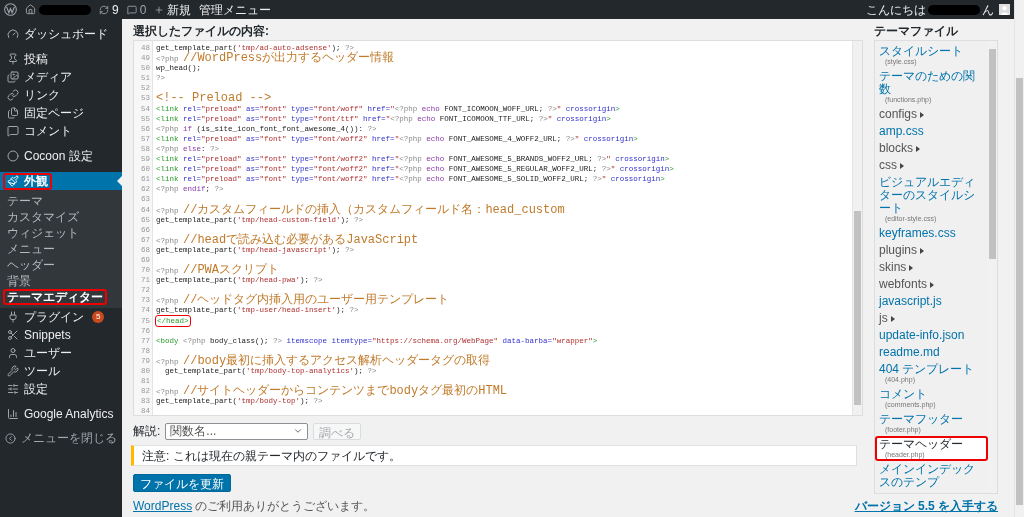 The width and height of the screenshot is (1024, 517). Describe the element at coordinates (61, 317) in the screenshot. I see `sidebar-item: プラグイン 5` at that location.